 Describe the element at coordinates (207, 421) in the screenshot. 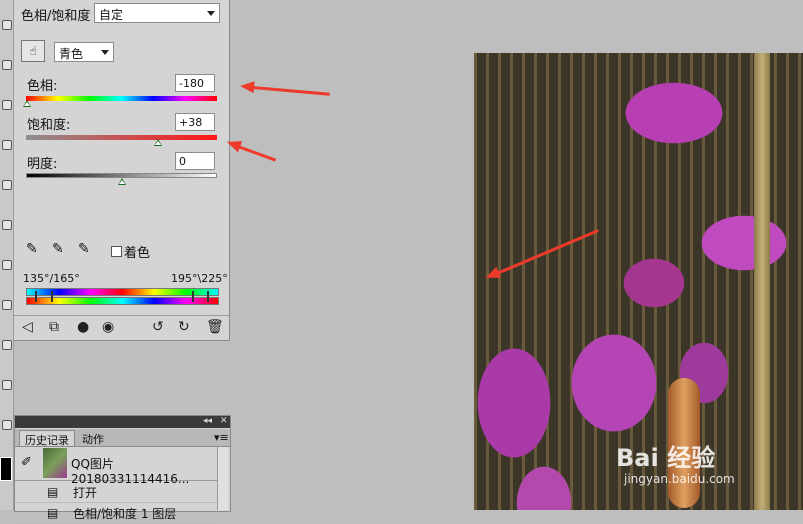

I see `collapse-icon: ◂◂` at that location.